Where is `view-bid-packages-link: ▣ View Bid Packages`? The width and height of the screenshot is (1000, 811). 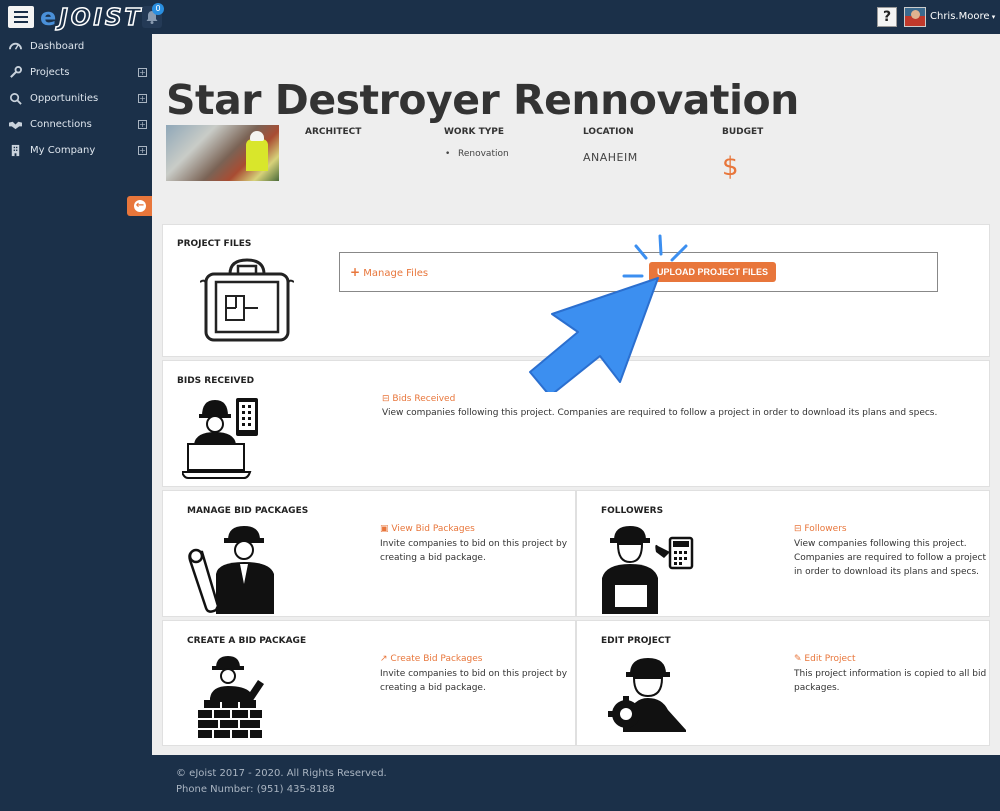 view-bid-packages-link: ▣ View Bid Packages is located at coordinates (427, 529).